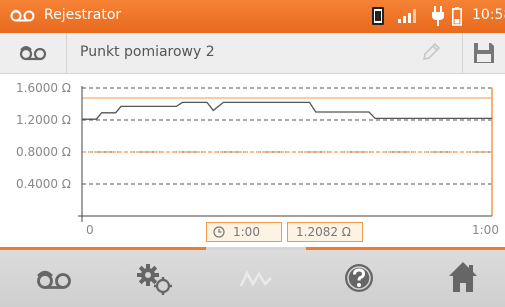  Describe the element at coordinates (463, 277) in the screenshot. I see `home-icon` at that location.